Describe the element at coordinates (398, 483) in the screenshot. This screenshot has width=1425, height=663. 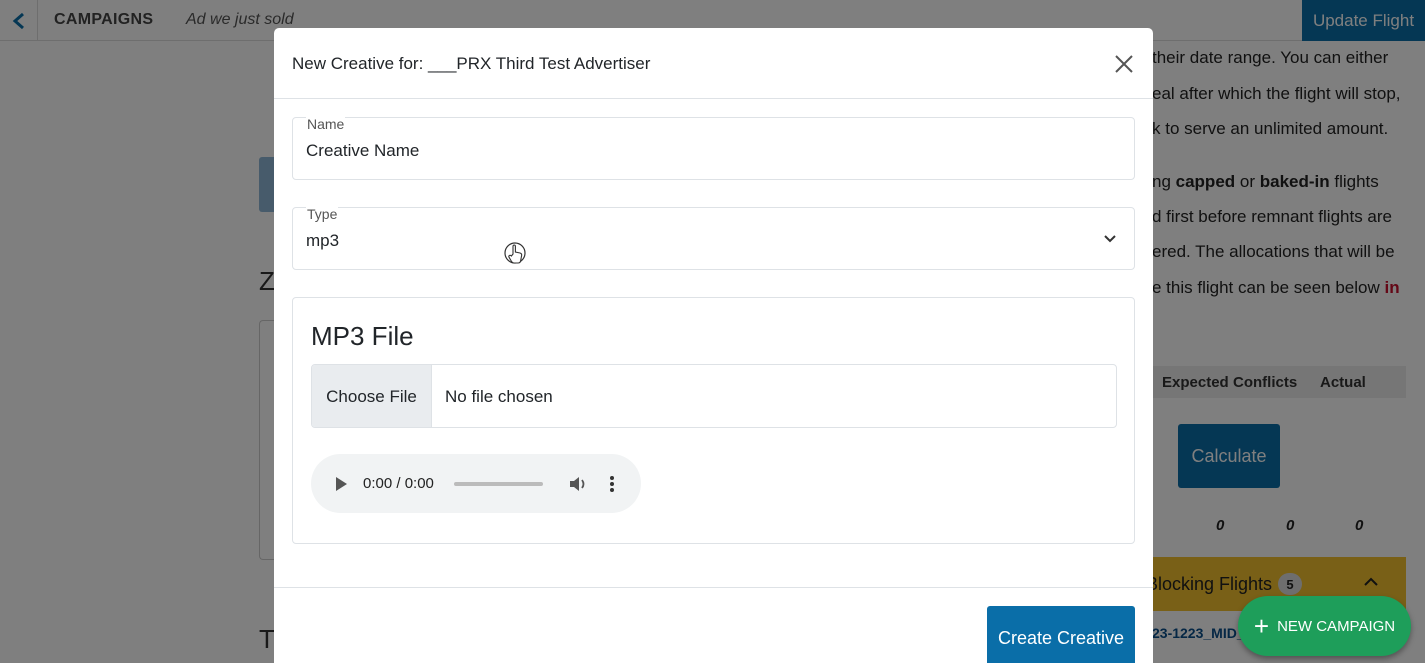
I see `audio-time: 0:00 / 0:00` at that location.